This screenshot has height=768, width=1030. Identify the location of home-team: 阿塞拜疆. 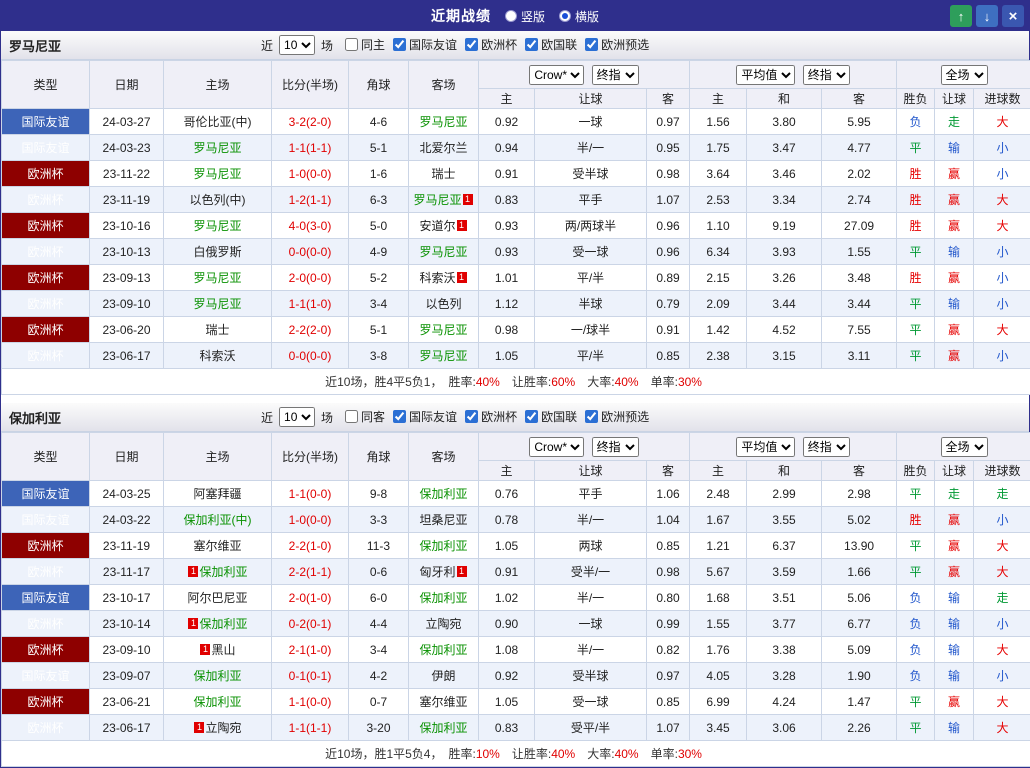
(218, 494).